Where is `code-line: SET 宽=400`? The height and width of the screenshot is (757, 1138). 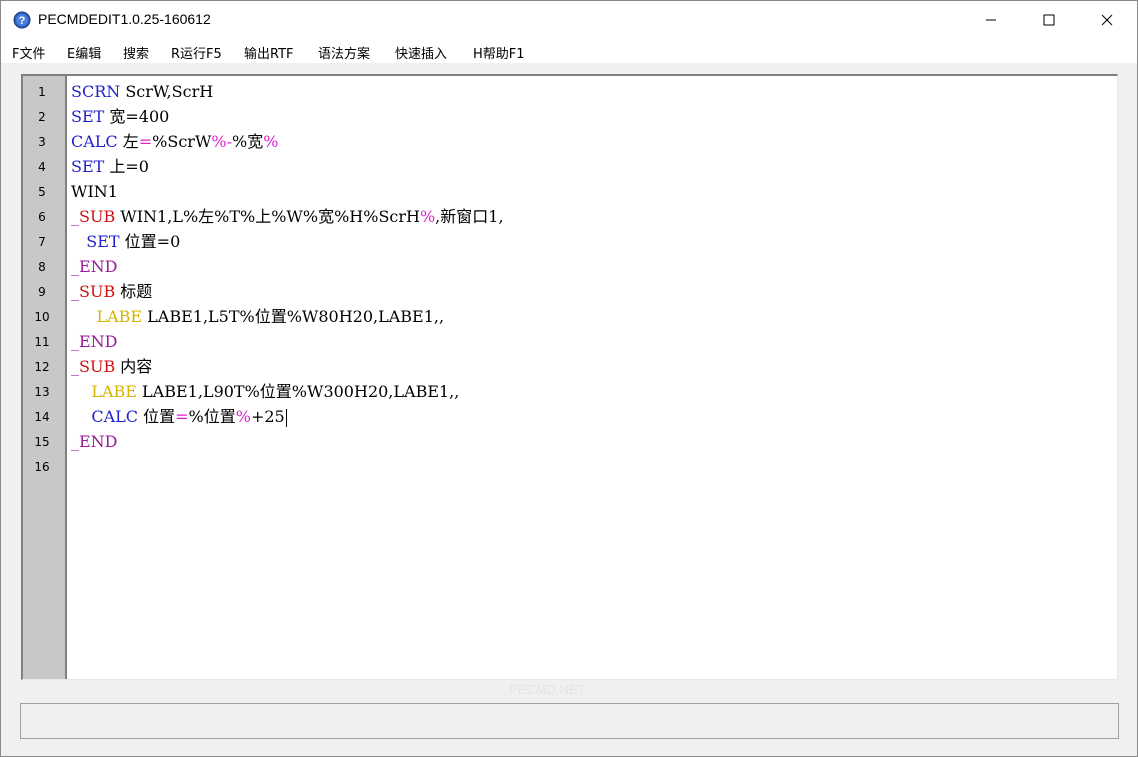
code-line: SET 宽=400 is located at coordinates (120, 116).